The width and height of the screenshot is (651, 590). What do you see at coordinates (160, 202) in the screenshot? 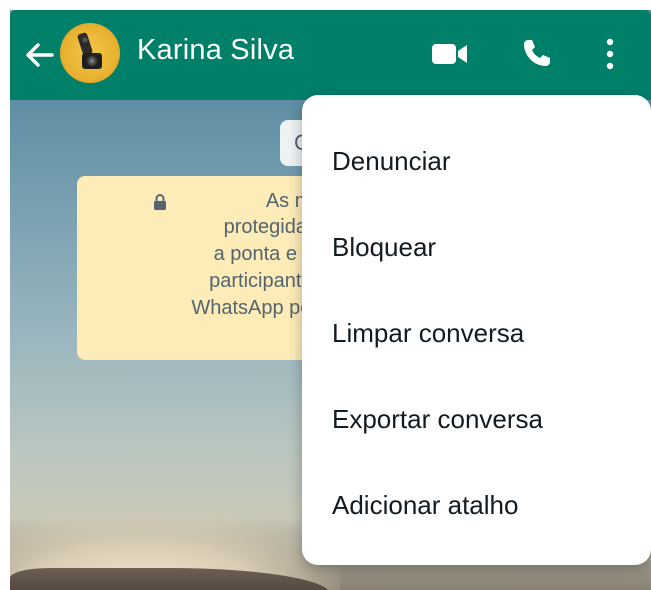
I see `lock-icon` at bounding box center [160, 202].